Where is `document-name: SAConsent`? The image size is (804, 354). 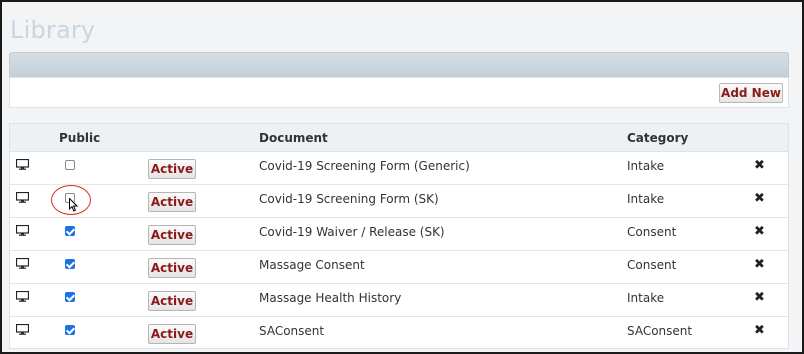 document-name: SAConsent is located at coordinates (291, 331).